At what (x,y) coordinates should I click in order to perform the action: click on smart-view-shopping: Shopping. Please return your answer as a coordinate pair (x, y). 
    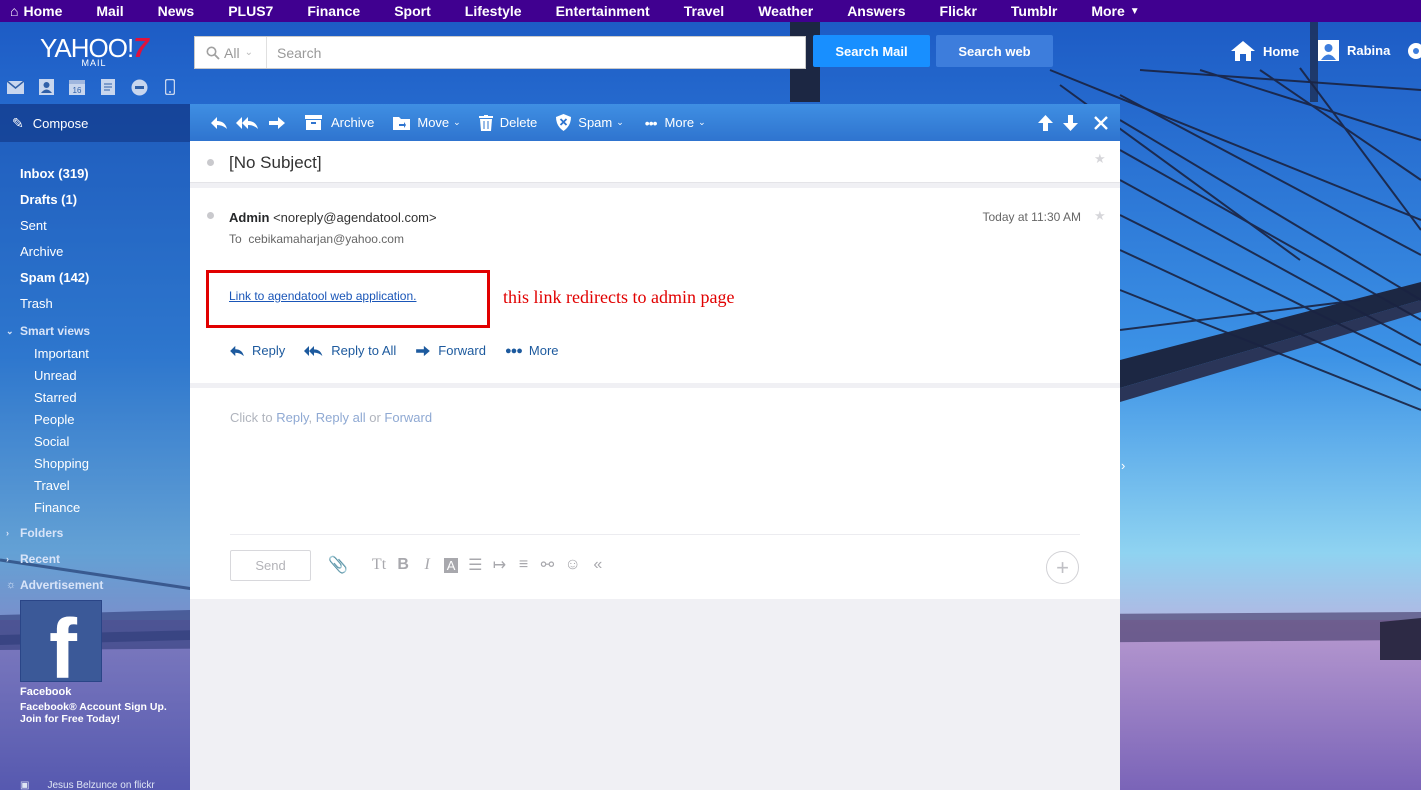
    Looking at the image, I should click on (95, 463).